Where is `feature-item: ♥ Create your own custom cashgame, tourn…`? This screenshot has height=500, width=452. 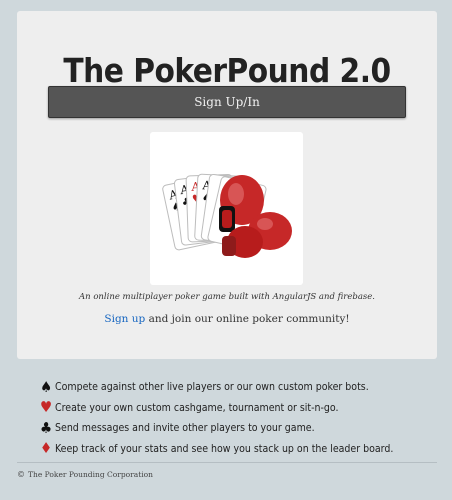 feature-item: ♥ Create your own custom cashgame, tourn… is located at coordinates (238, 408).